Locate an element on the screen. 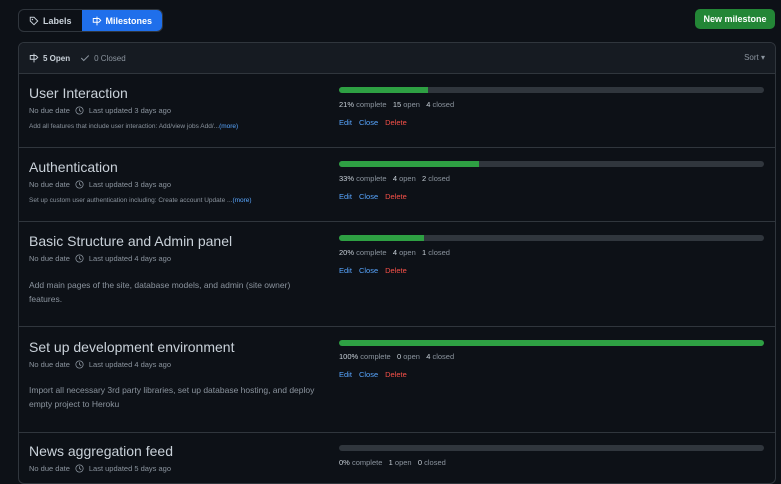 Image resolution: width=781 pixels, height=484 pixels. milestone-title: User Interaction is located at coordinates (78, 93).